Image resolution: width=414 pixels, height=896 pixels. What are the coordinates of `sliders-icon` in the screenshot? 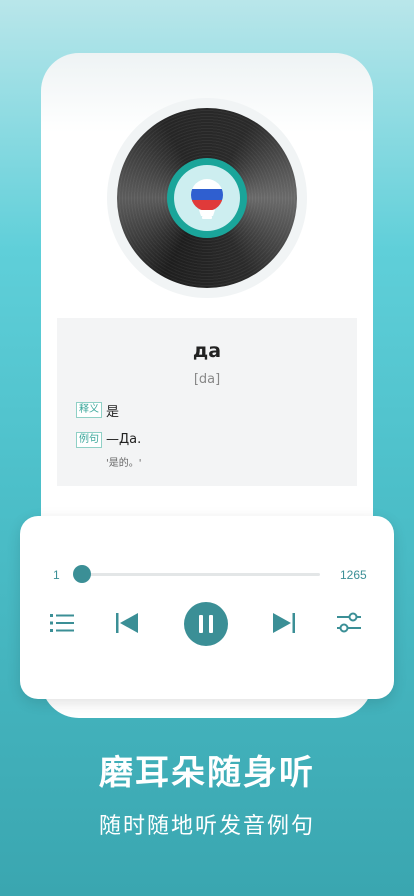 It's located at (349, 623).